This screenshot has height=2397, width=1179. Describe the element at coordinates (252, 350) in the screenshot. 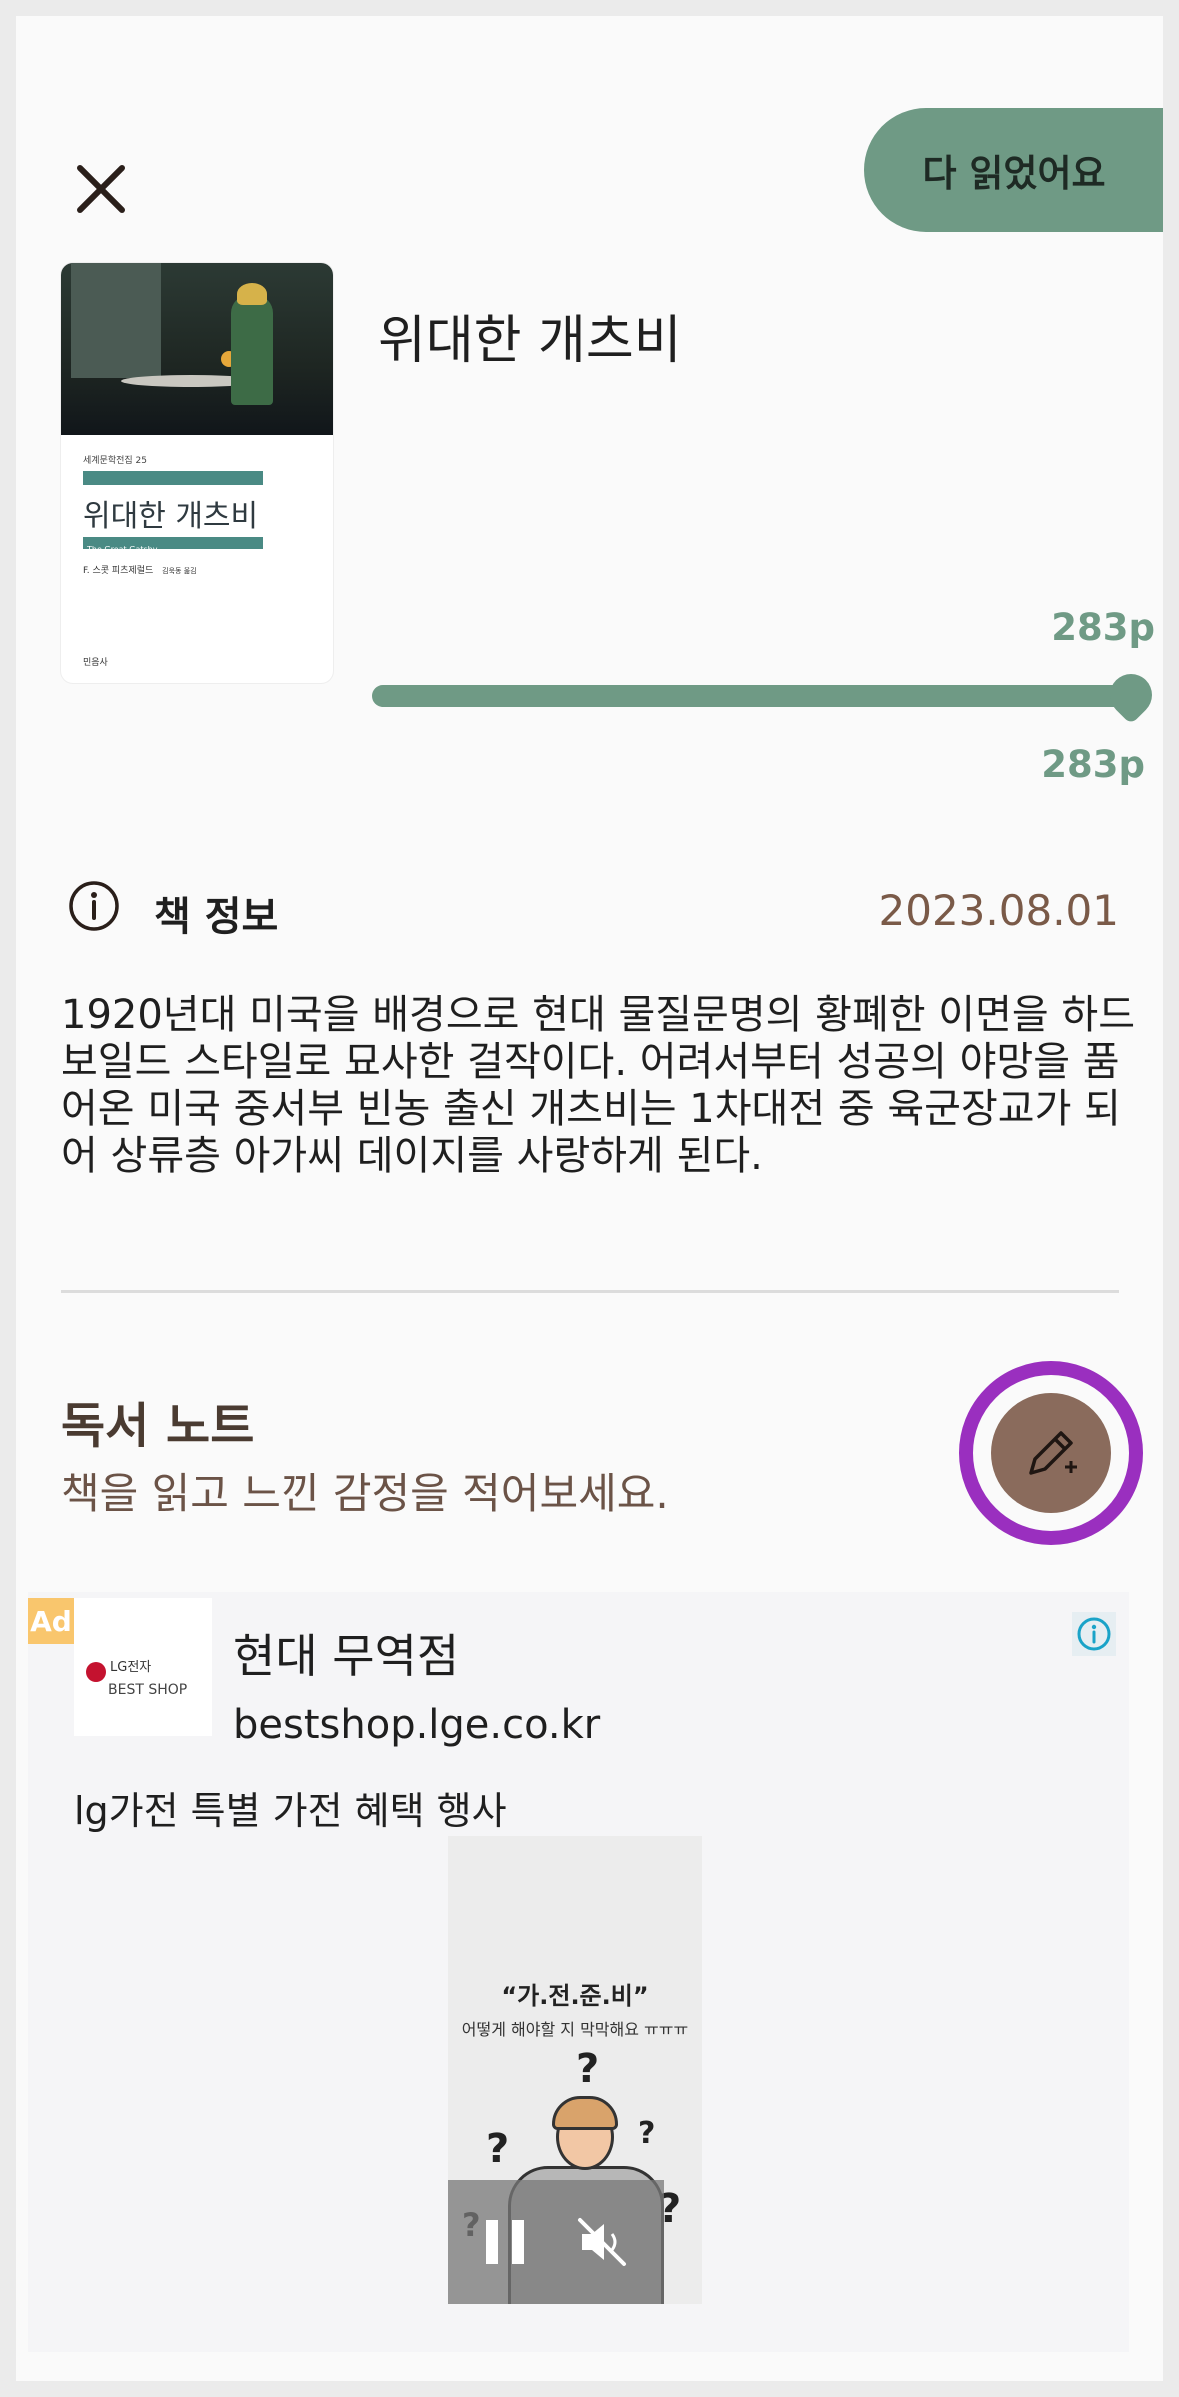

I see `cover-art-figure` at that location.